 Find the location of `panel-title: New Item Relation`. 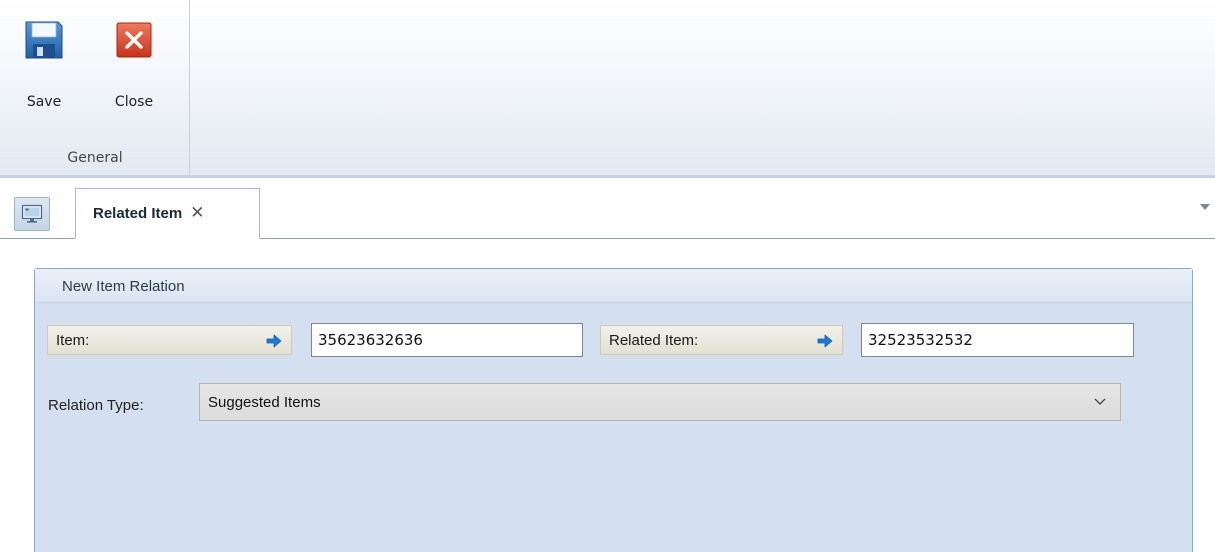

panel-title: New Item Relation is located at coordinates (123, 286).